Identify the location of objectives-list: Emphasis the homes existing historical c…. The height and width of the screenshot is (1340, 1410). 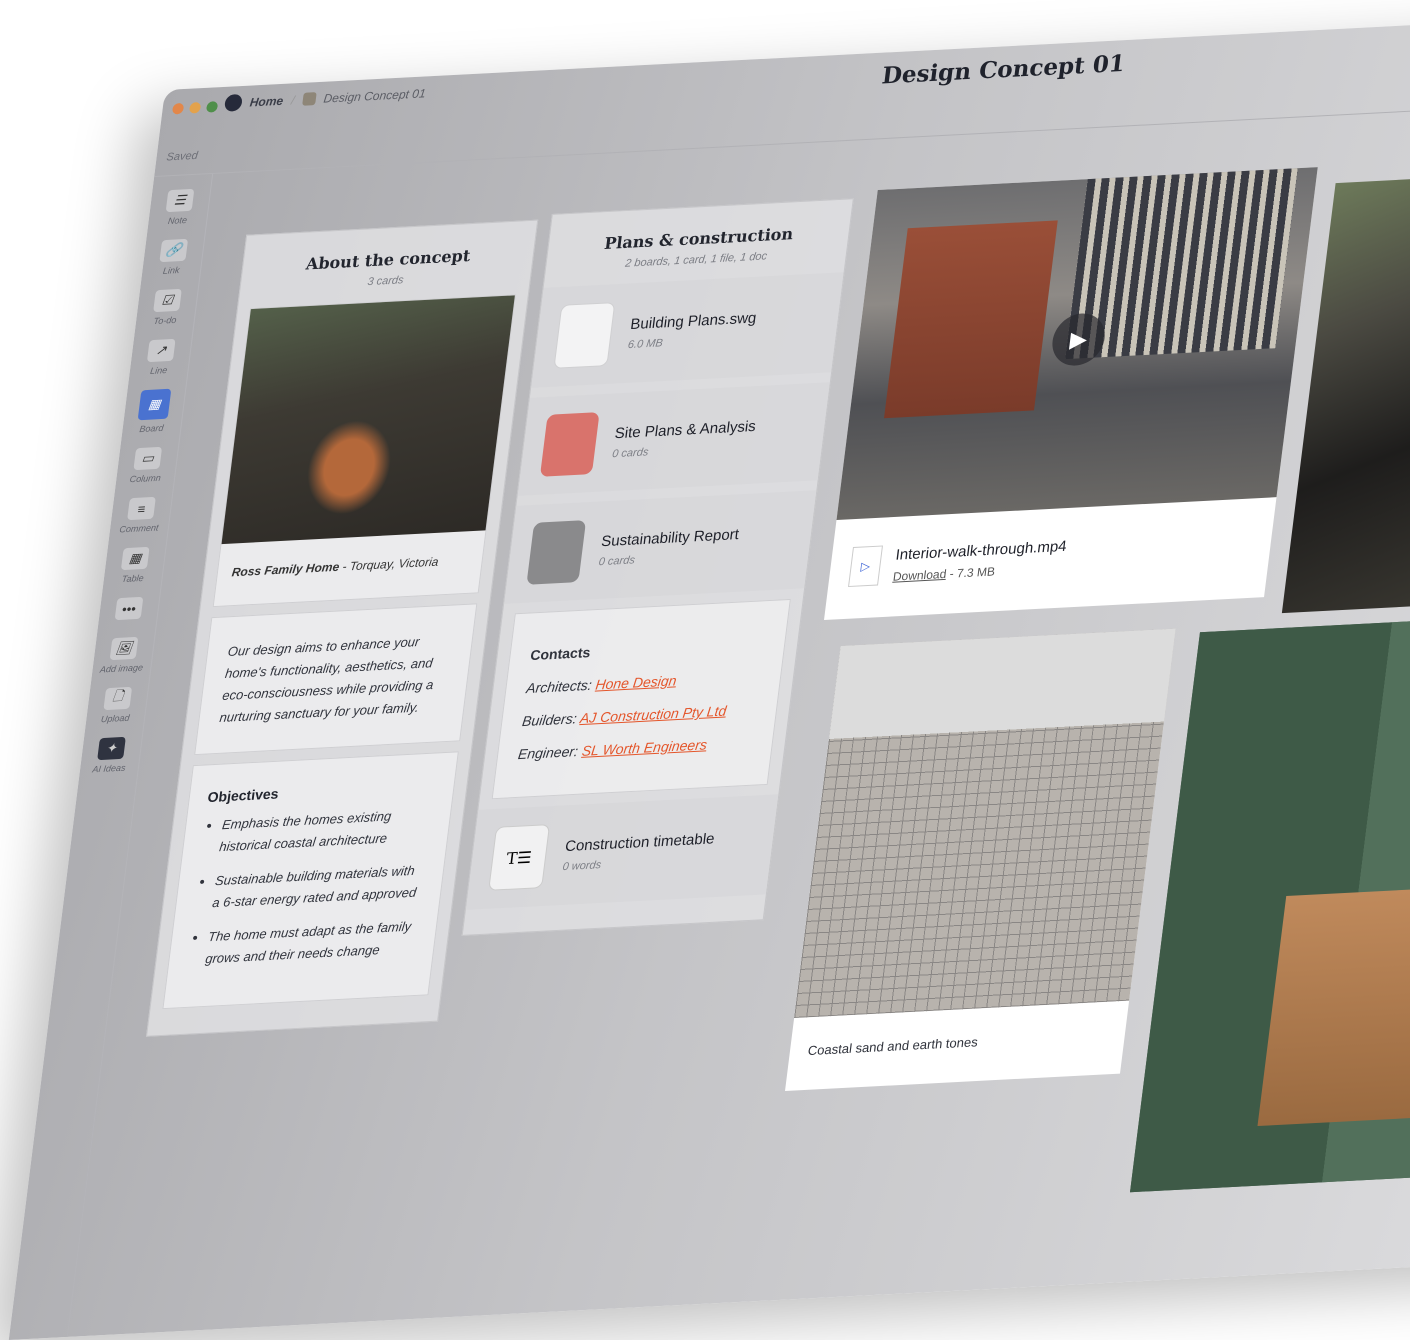
(310, 887).